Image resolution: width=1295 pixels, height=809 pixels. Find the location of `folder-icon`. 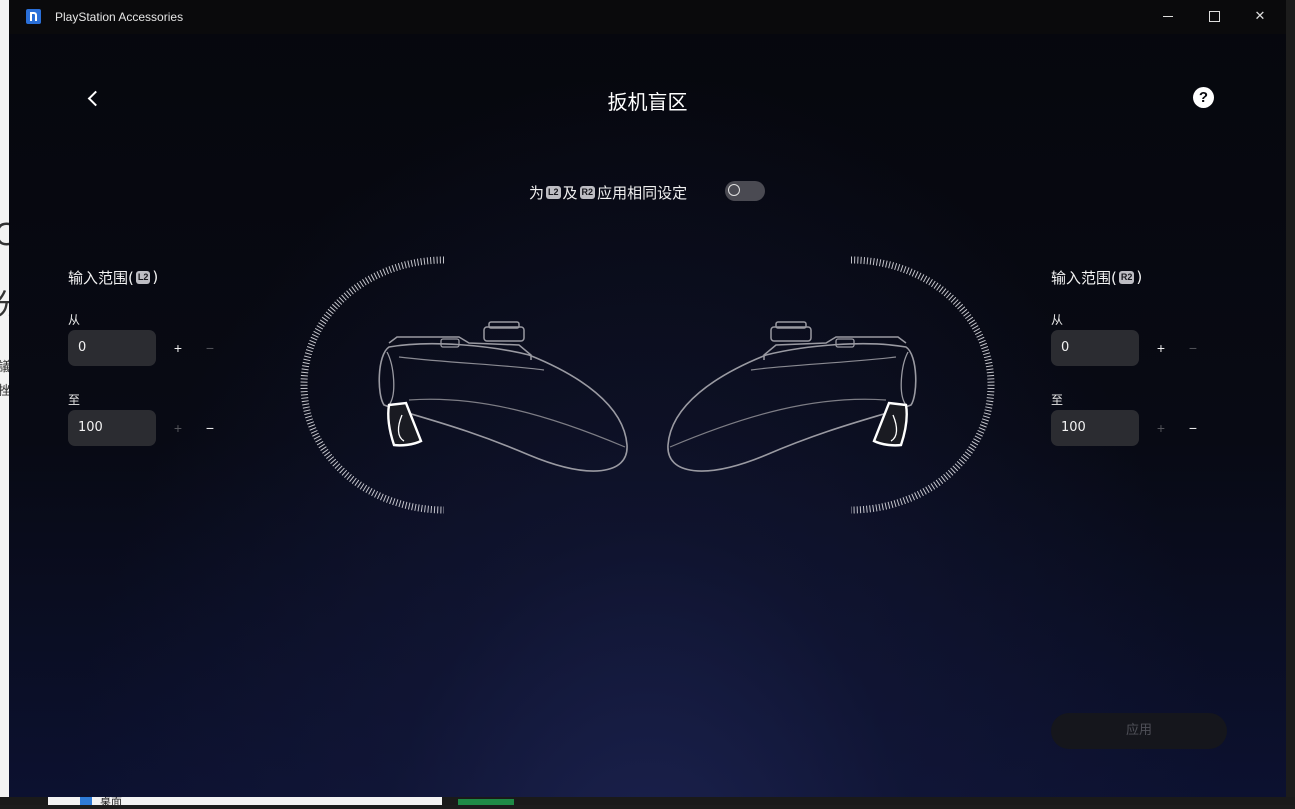

folder-icon is located at coordinates (86, 801).